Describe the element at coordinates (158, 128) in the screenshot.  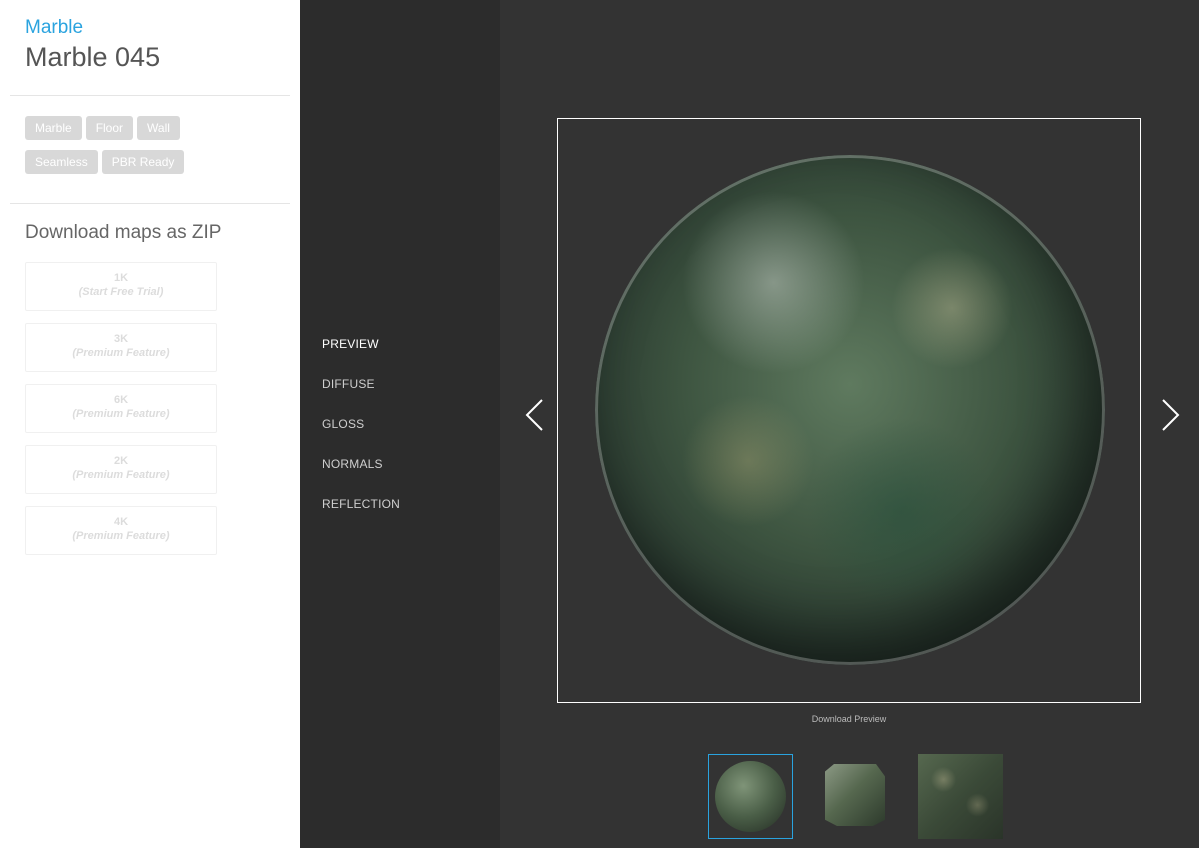
I see `tag-wall: Wall` at that location.